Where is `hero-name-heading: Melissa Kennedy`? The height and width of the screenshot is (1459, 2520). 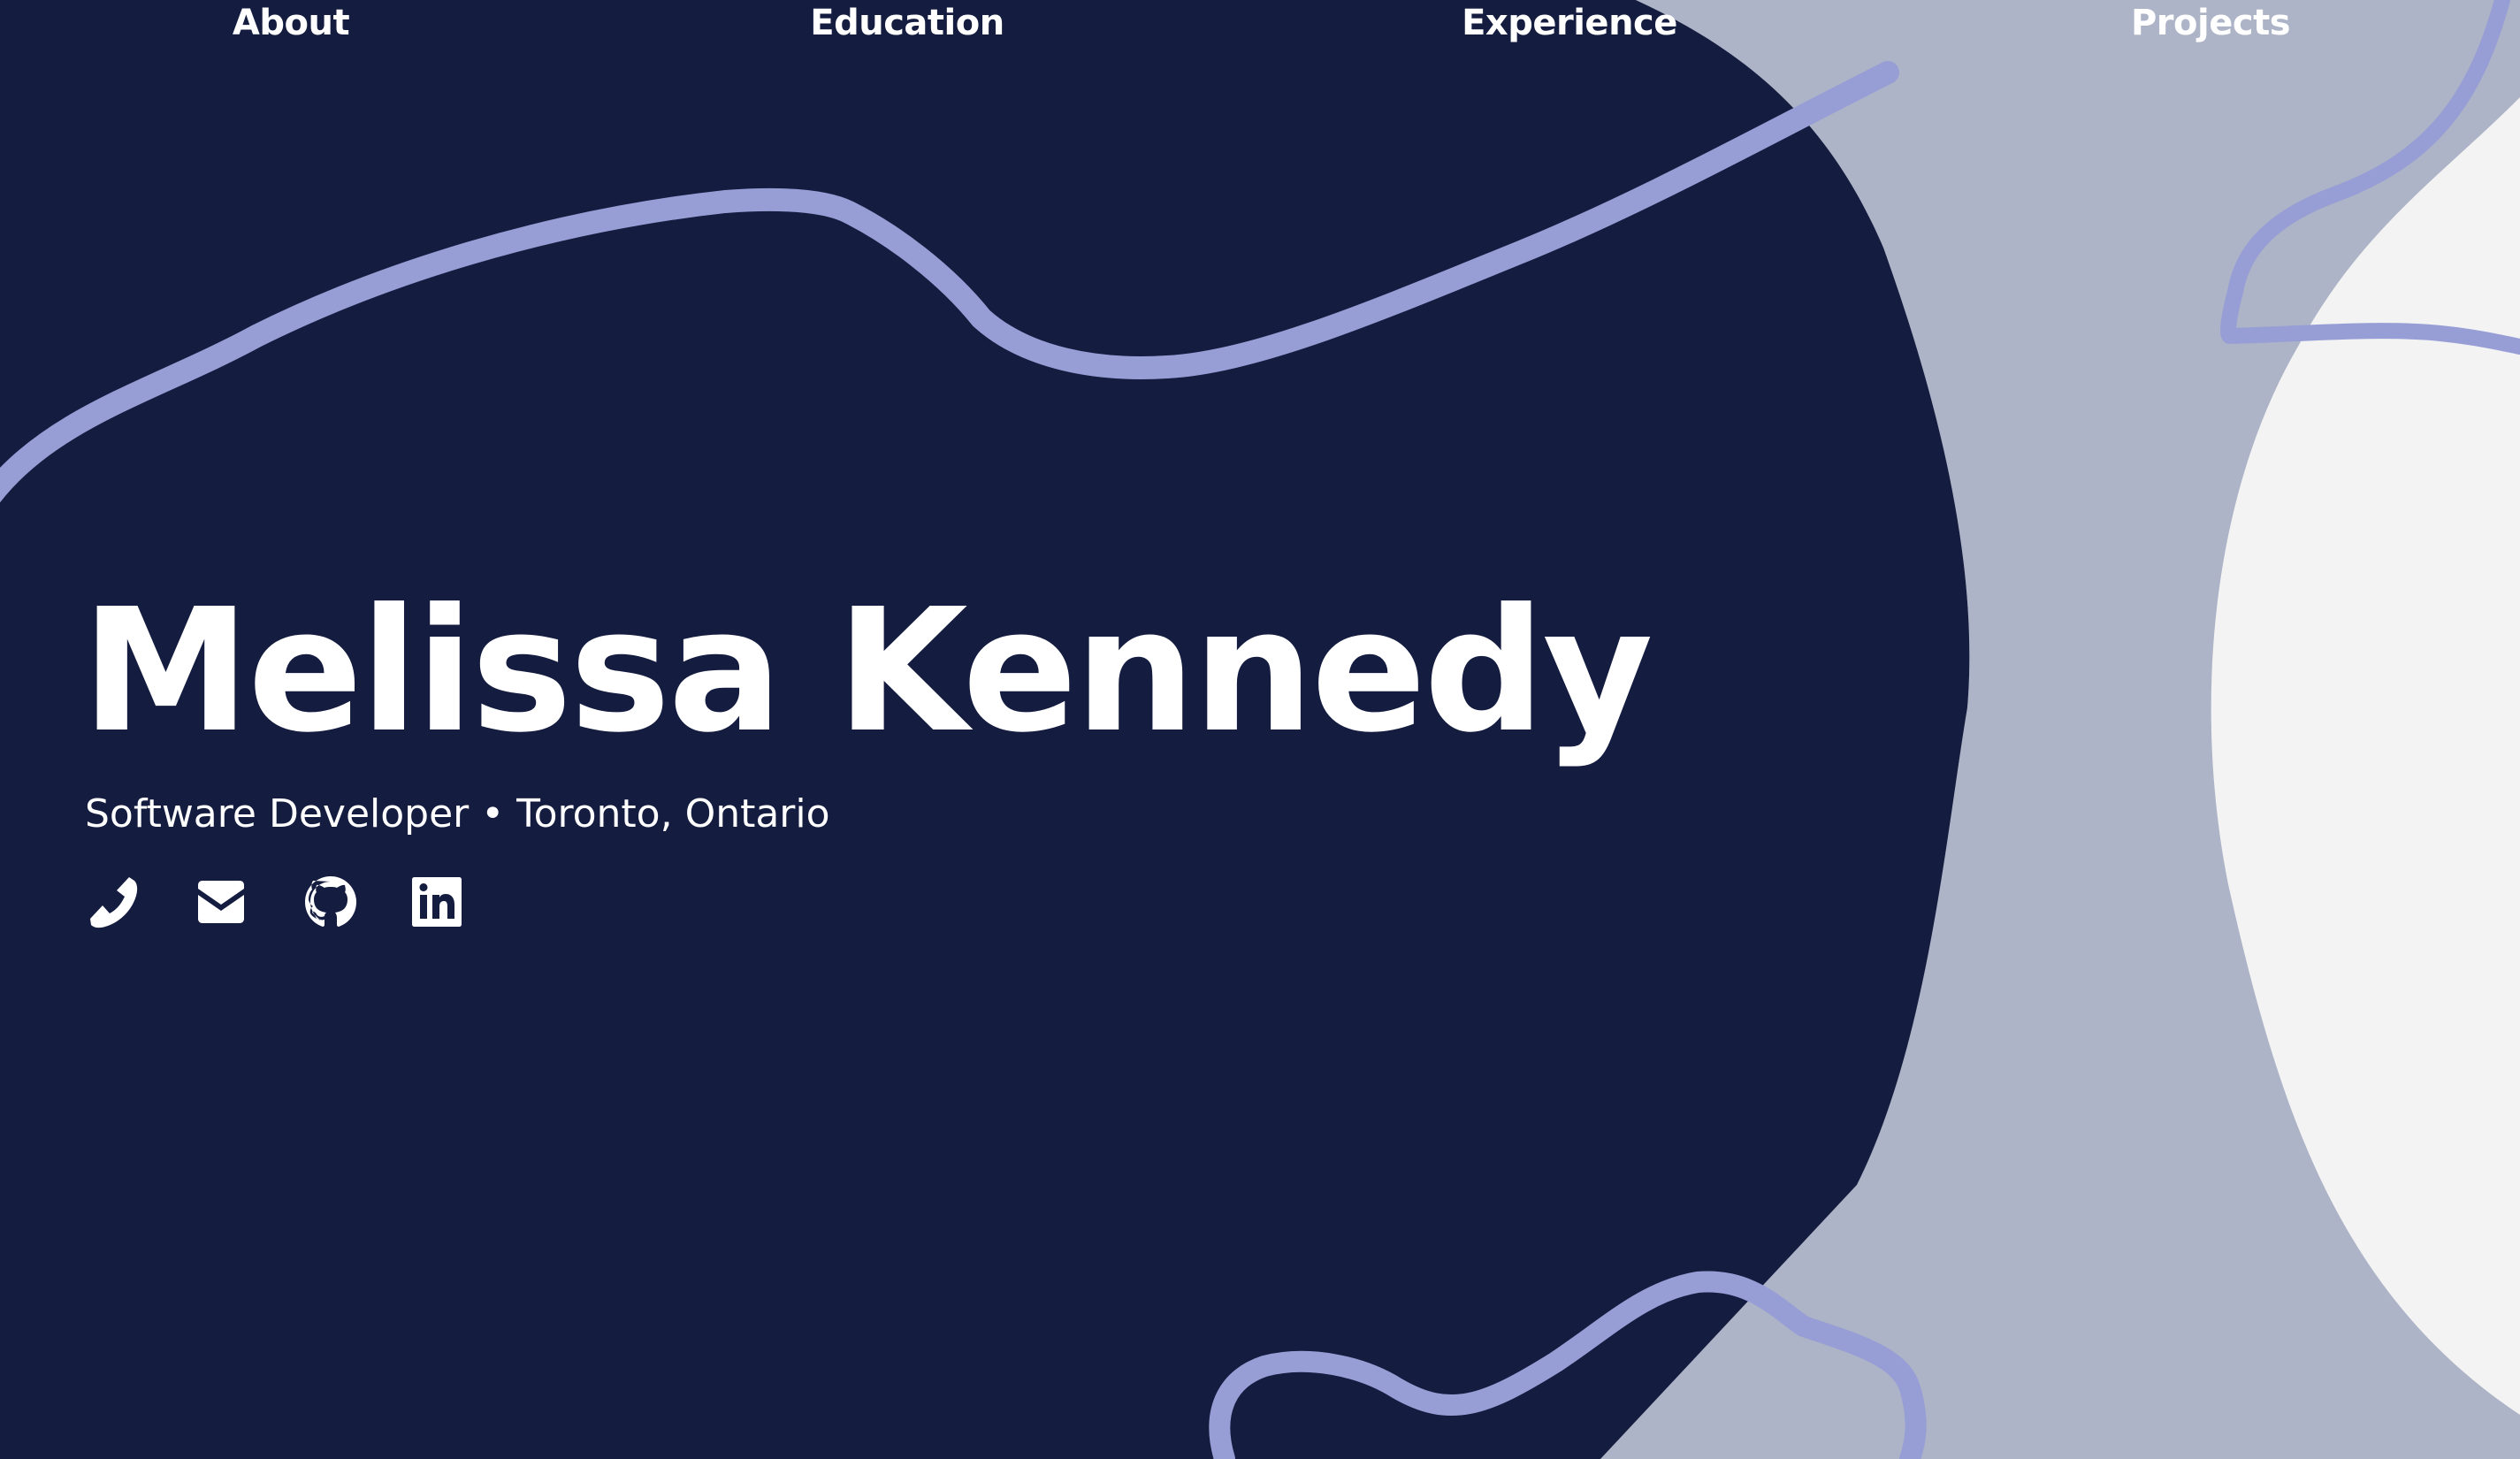
hero-name-heading: Melissa Kennedy is located at coordinates (867, 672).